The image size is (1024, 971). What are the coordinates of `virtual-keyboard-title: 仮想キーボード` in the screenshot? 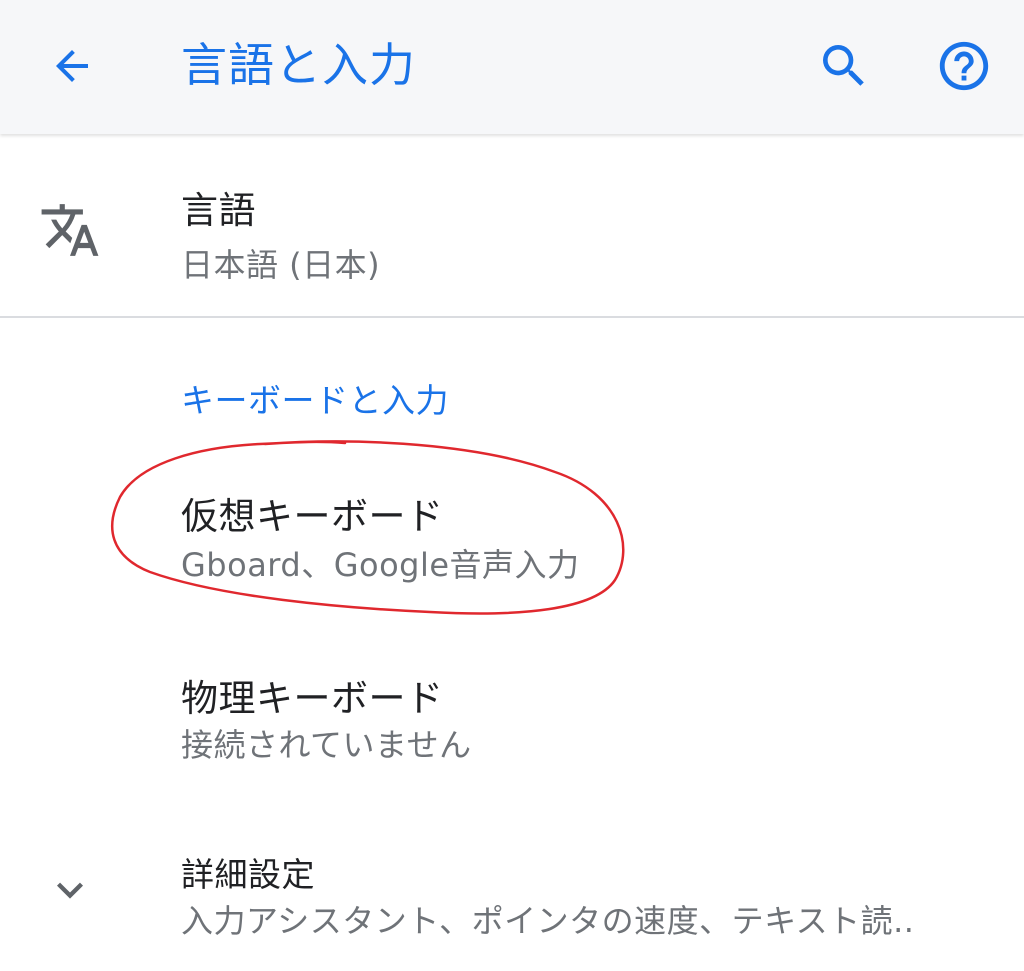 It's located at (312, 516).